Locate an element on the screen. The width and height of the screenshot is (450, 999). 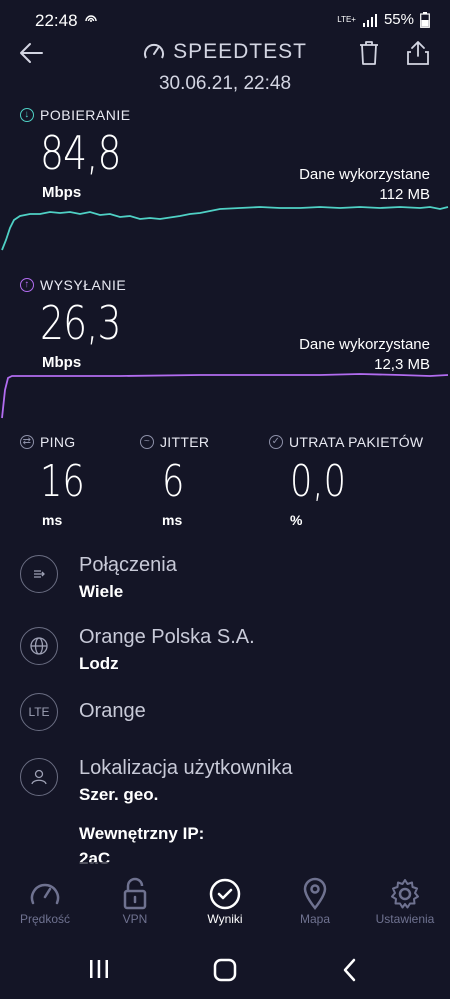
location-title: Lokalizacja użytkownika is located at coordinates (186, 768).